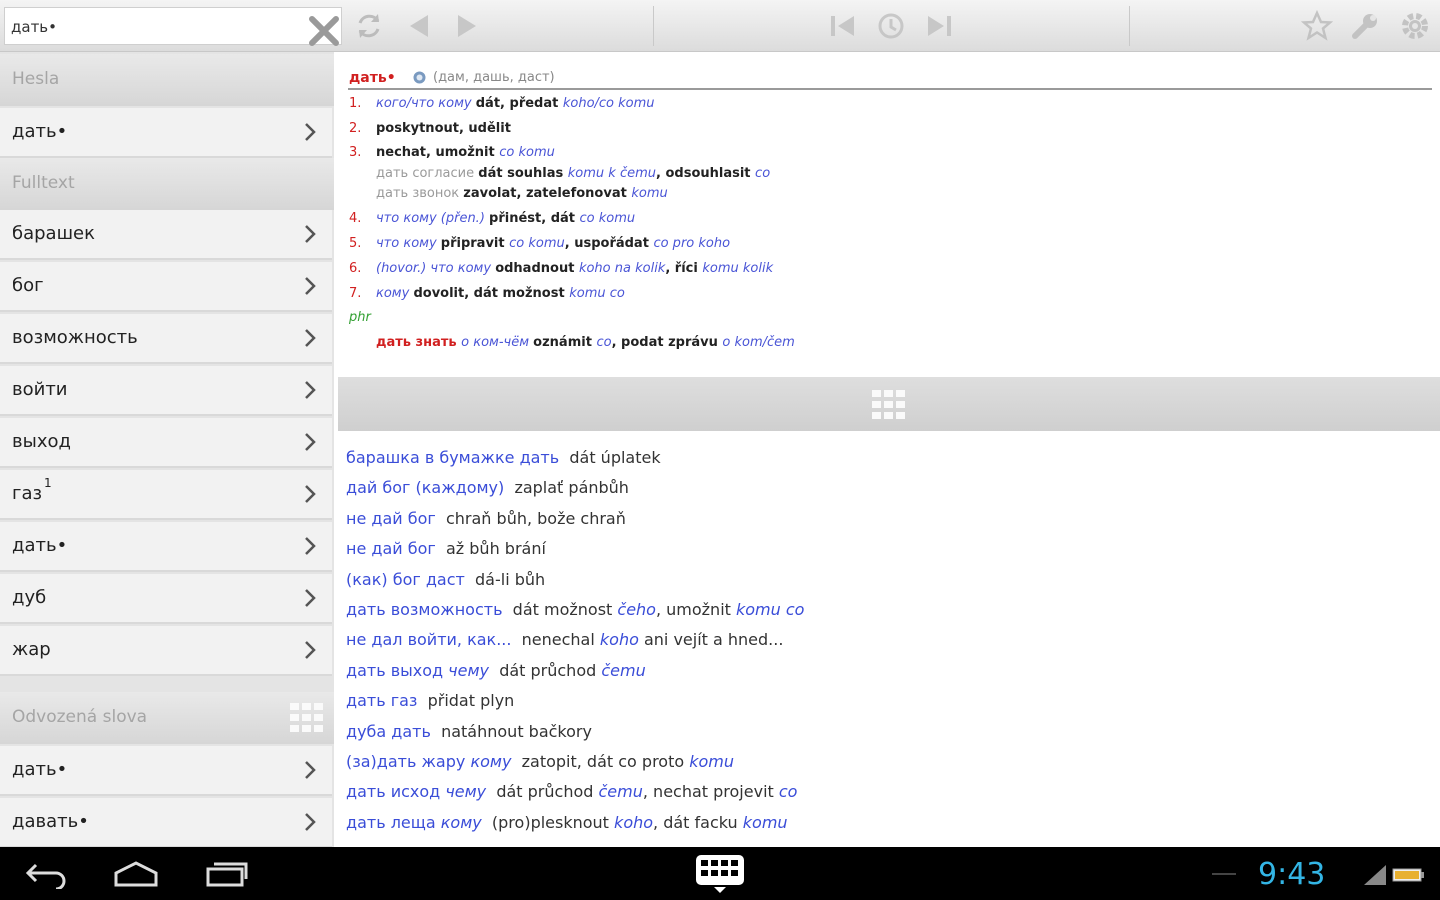 The height and width of the screenshot is (900, 1440). What do you see at coordinates (1292, 874) in the screenshot?
I see `clock: 9:43` at bounding box center [1292, 874].